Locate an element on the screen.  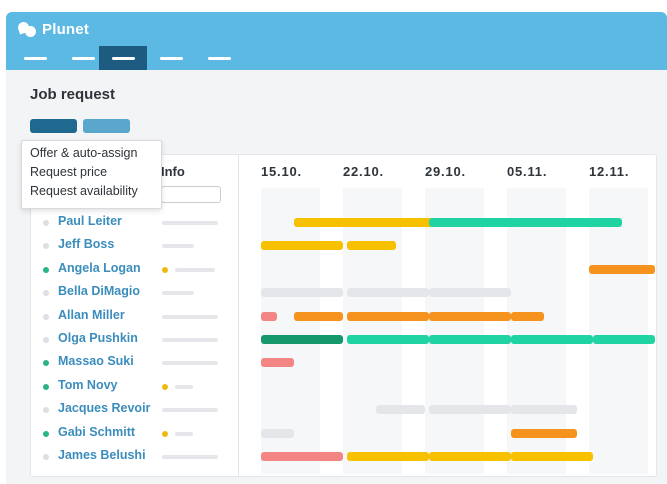
info-column-header: Info is located at coordinates (173, 171).